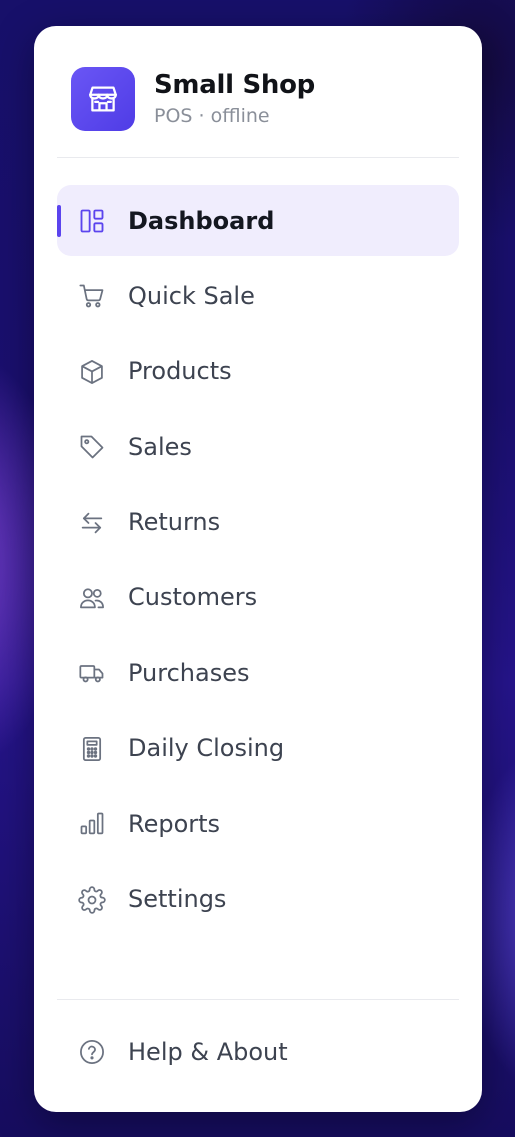  What do you see at coordinates (180, 371) in the screenshot?
I see `sidebar-item-label: Products` at bounding box center [180, 371].